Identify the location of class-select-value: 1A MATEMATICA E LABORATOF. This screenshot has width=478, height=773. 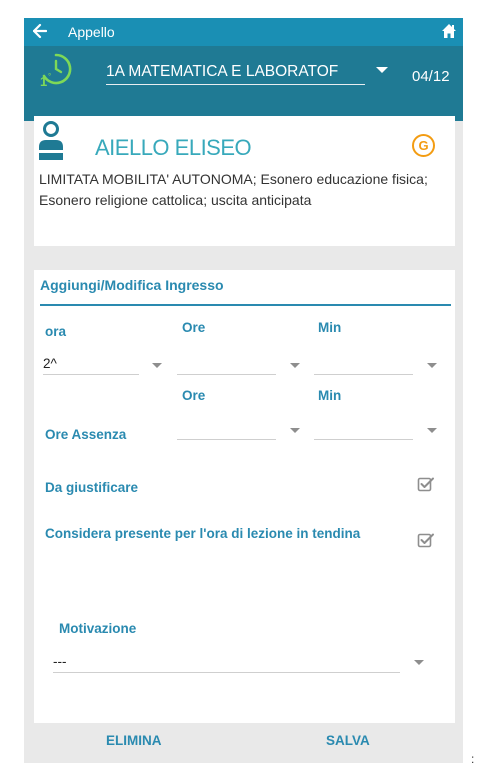
(222, 71).